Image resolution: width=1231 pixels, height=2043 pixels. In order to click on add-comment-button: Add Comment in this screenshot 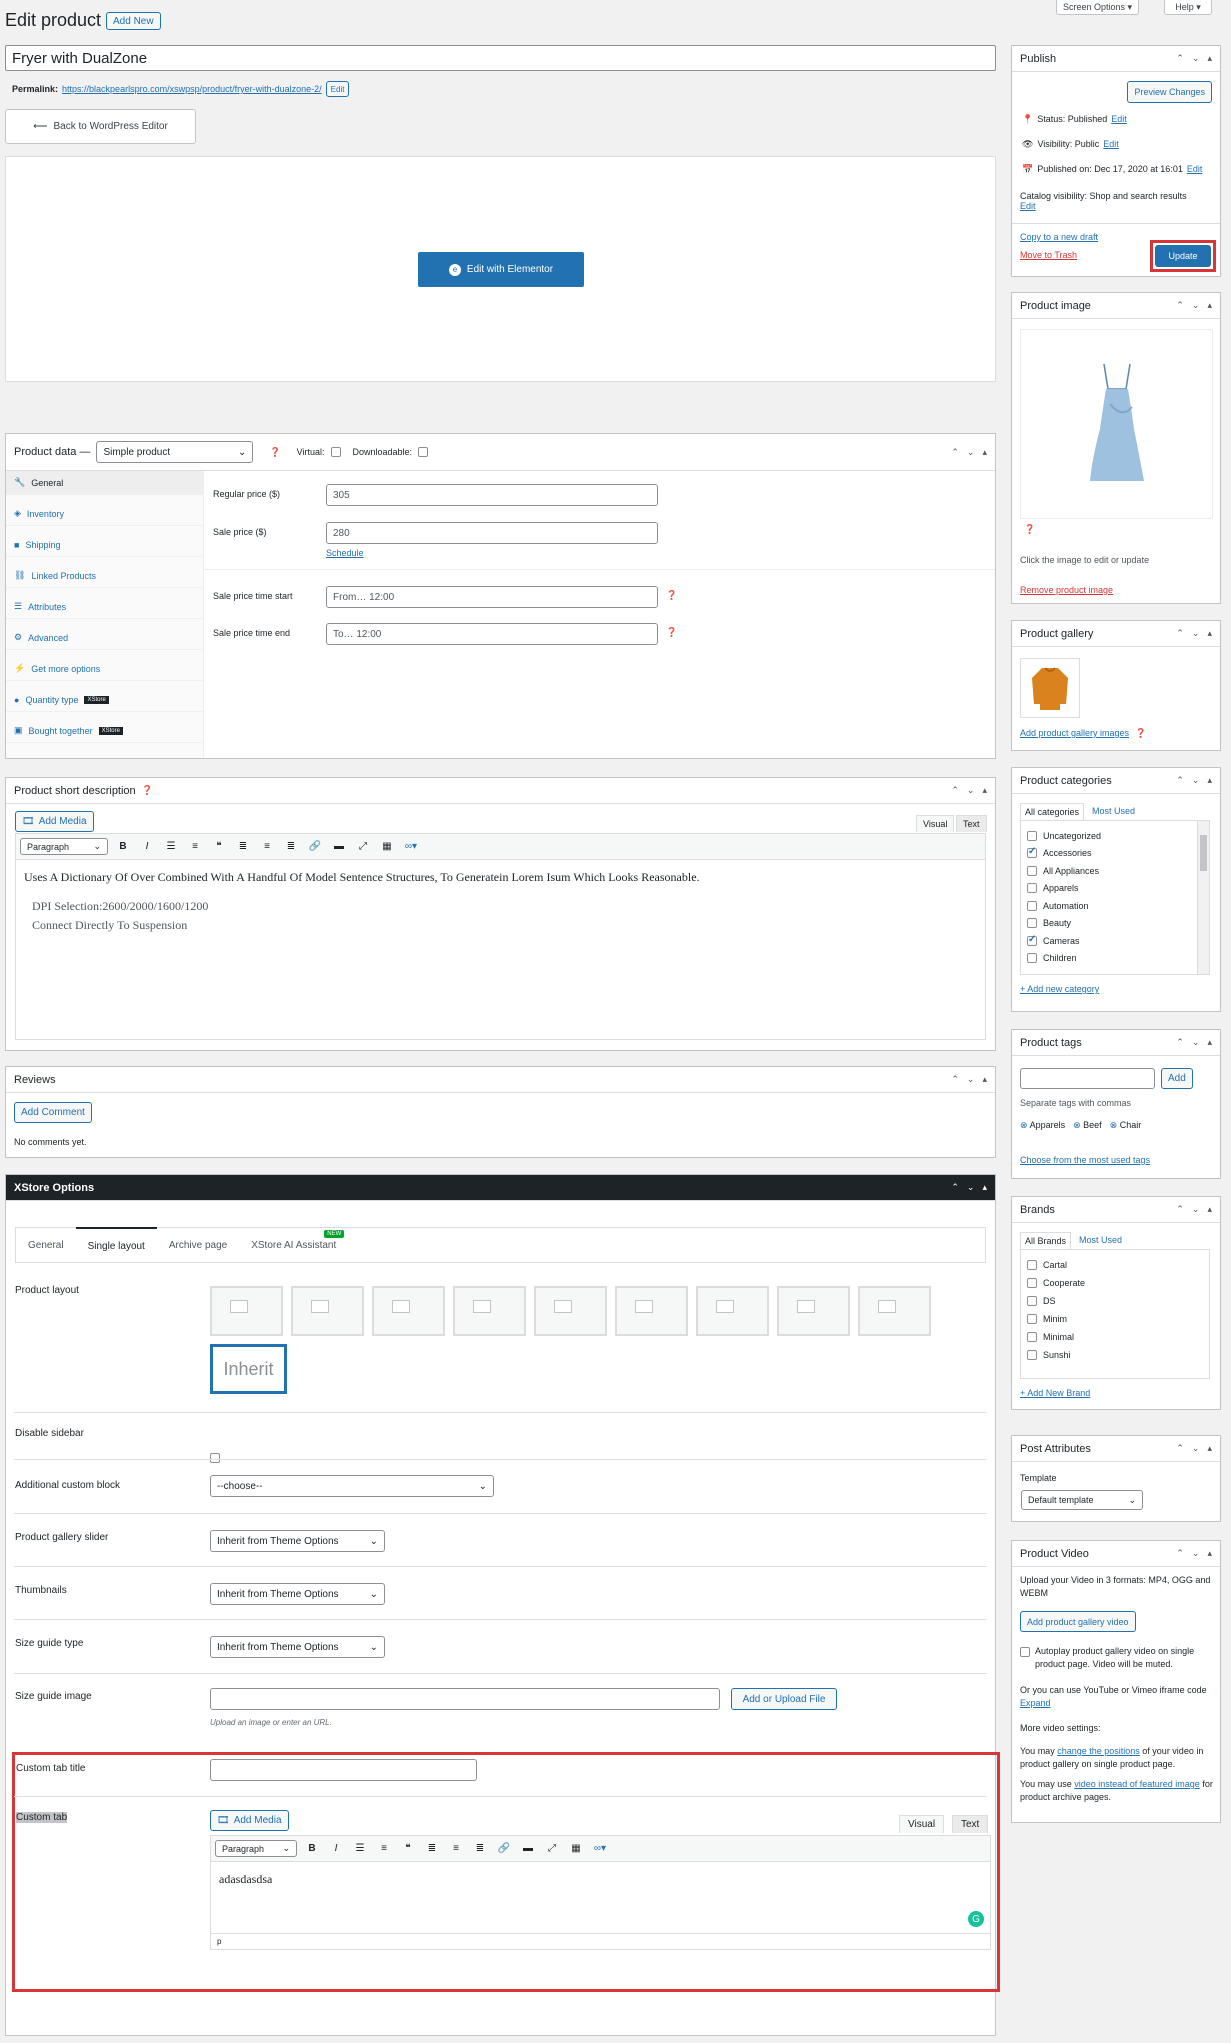, I will do `click(53, 1112)`.